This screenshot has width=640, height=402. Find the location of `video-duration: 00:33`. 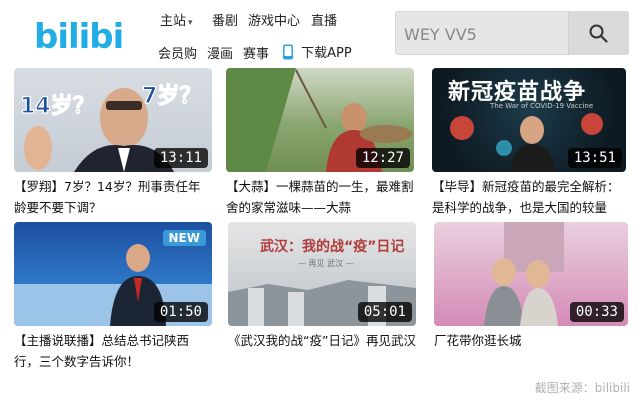

video-duration: 00:33 is located at coordinates (596, 312).